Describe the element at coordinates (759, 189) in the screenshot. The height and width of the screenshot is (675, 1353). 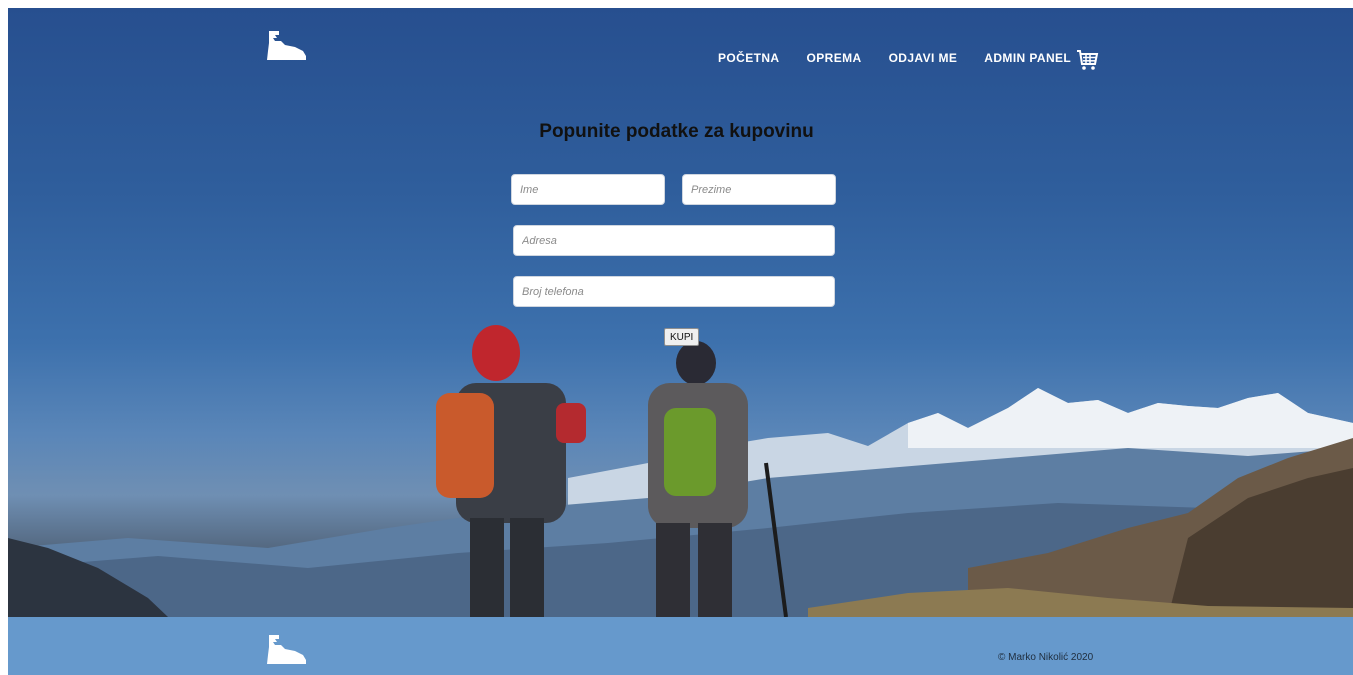
I see `last-name-field` at that location.